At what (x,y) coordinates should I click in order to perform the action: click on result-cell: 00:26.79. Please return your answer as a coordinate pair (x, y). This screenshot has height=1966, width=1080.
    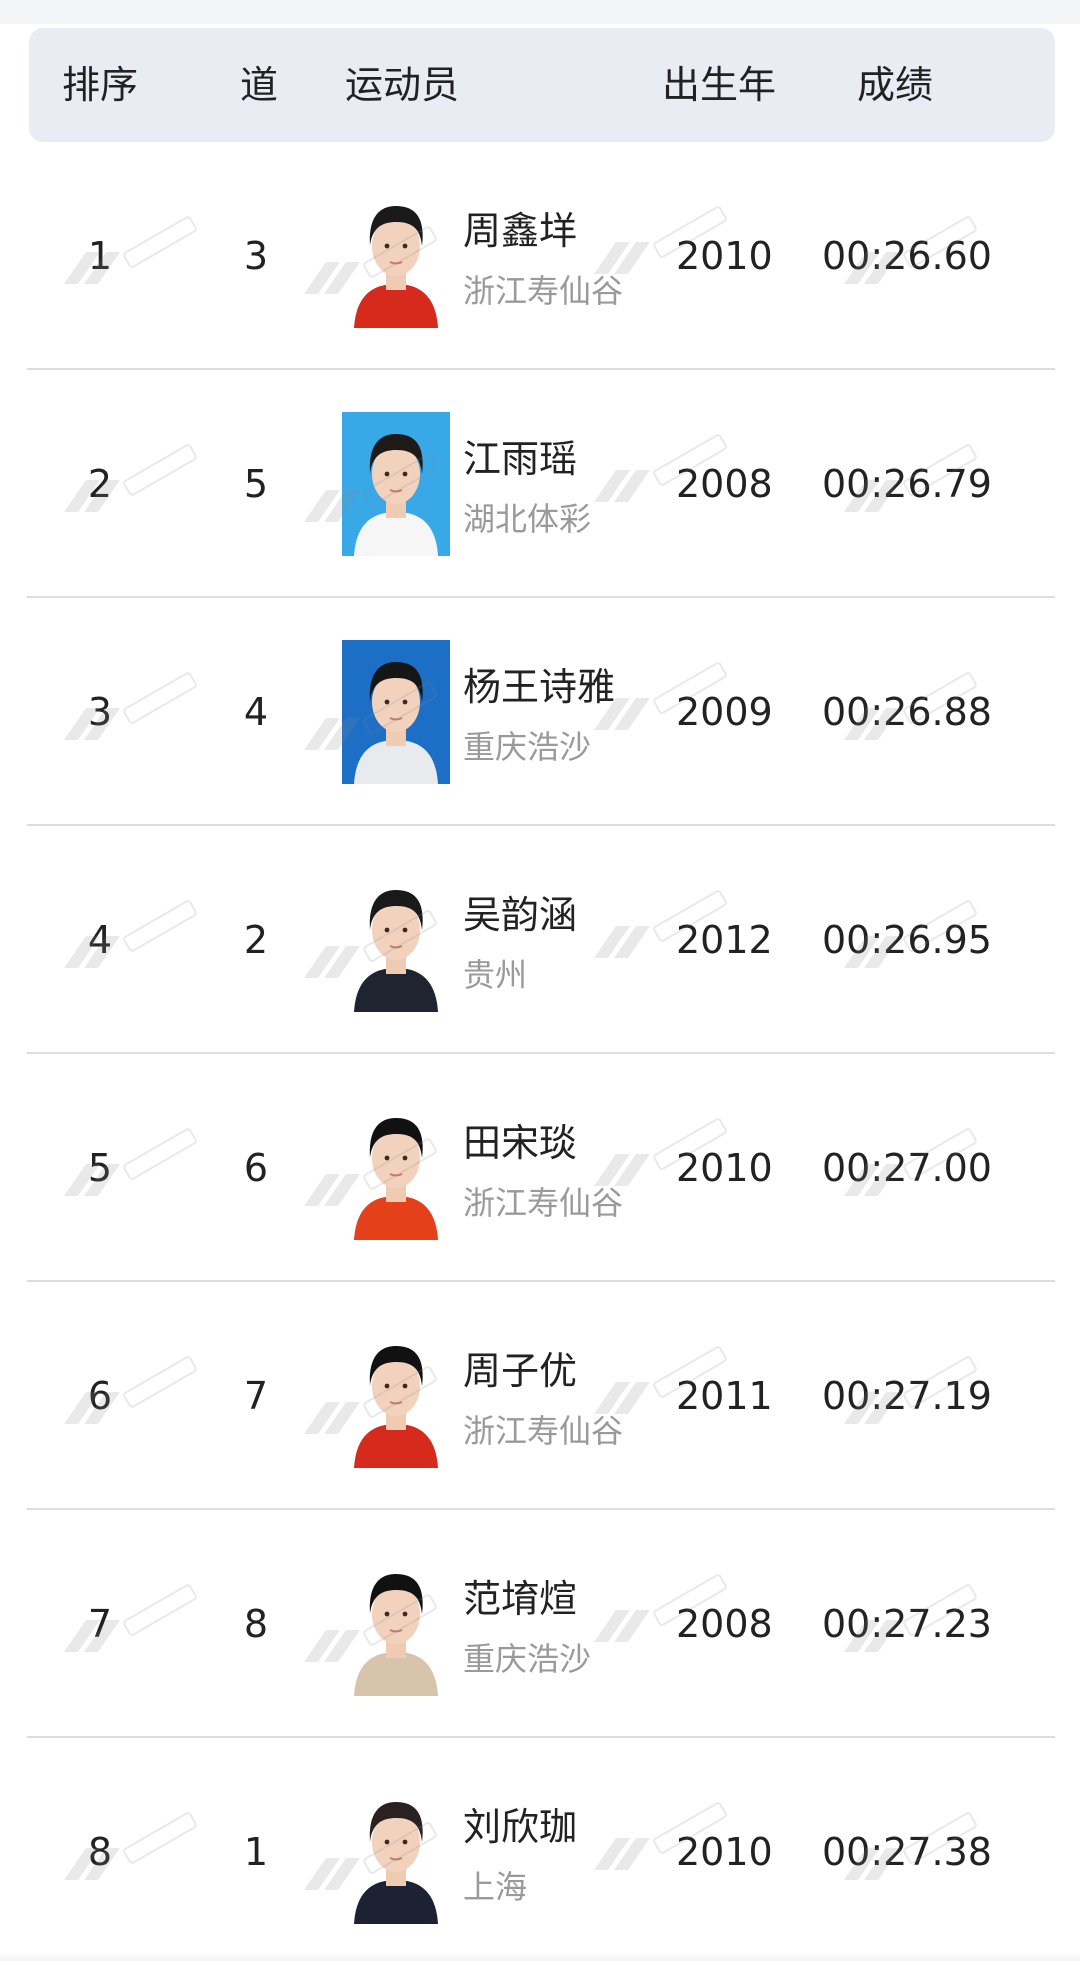
    Looking at the image, I should click on (907, 484).